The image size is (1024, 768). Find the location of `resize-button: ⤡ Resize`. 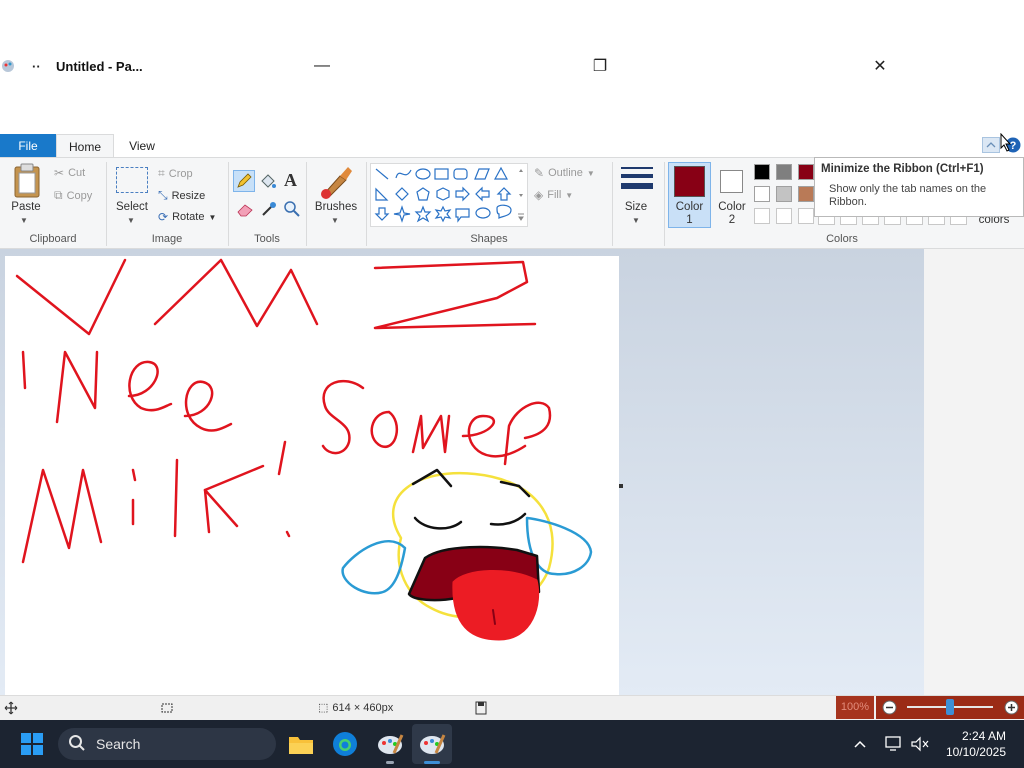

resize-button: ⤡ Resize is located at coordinates (181, 195).